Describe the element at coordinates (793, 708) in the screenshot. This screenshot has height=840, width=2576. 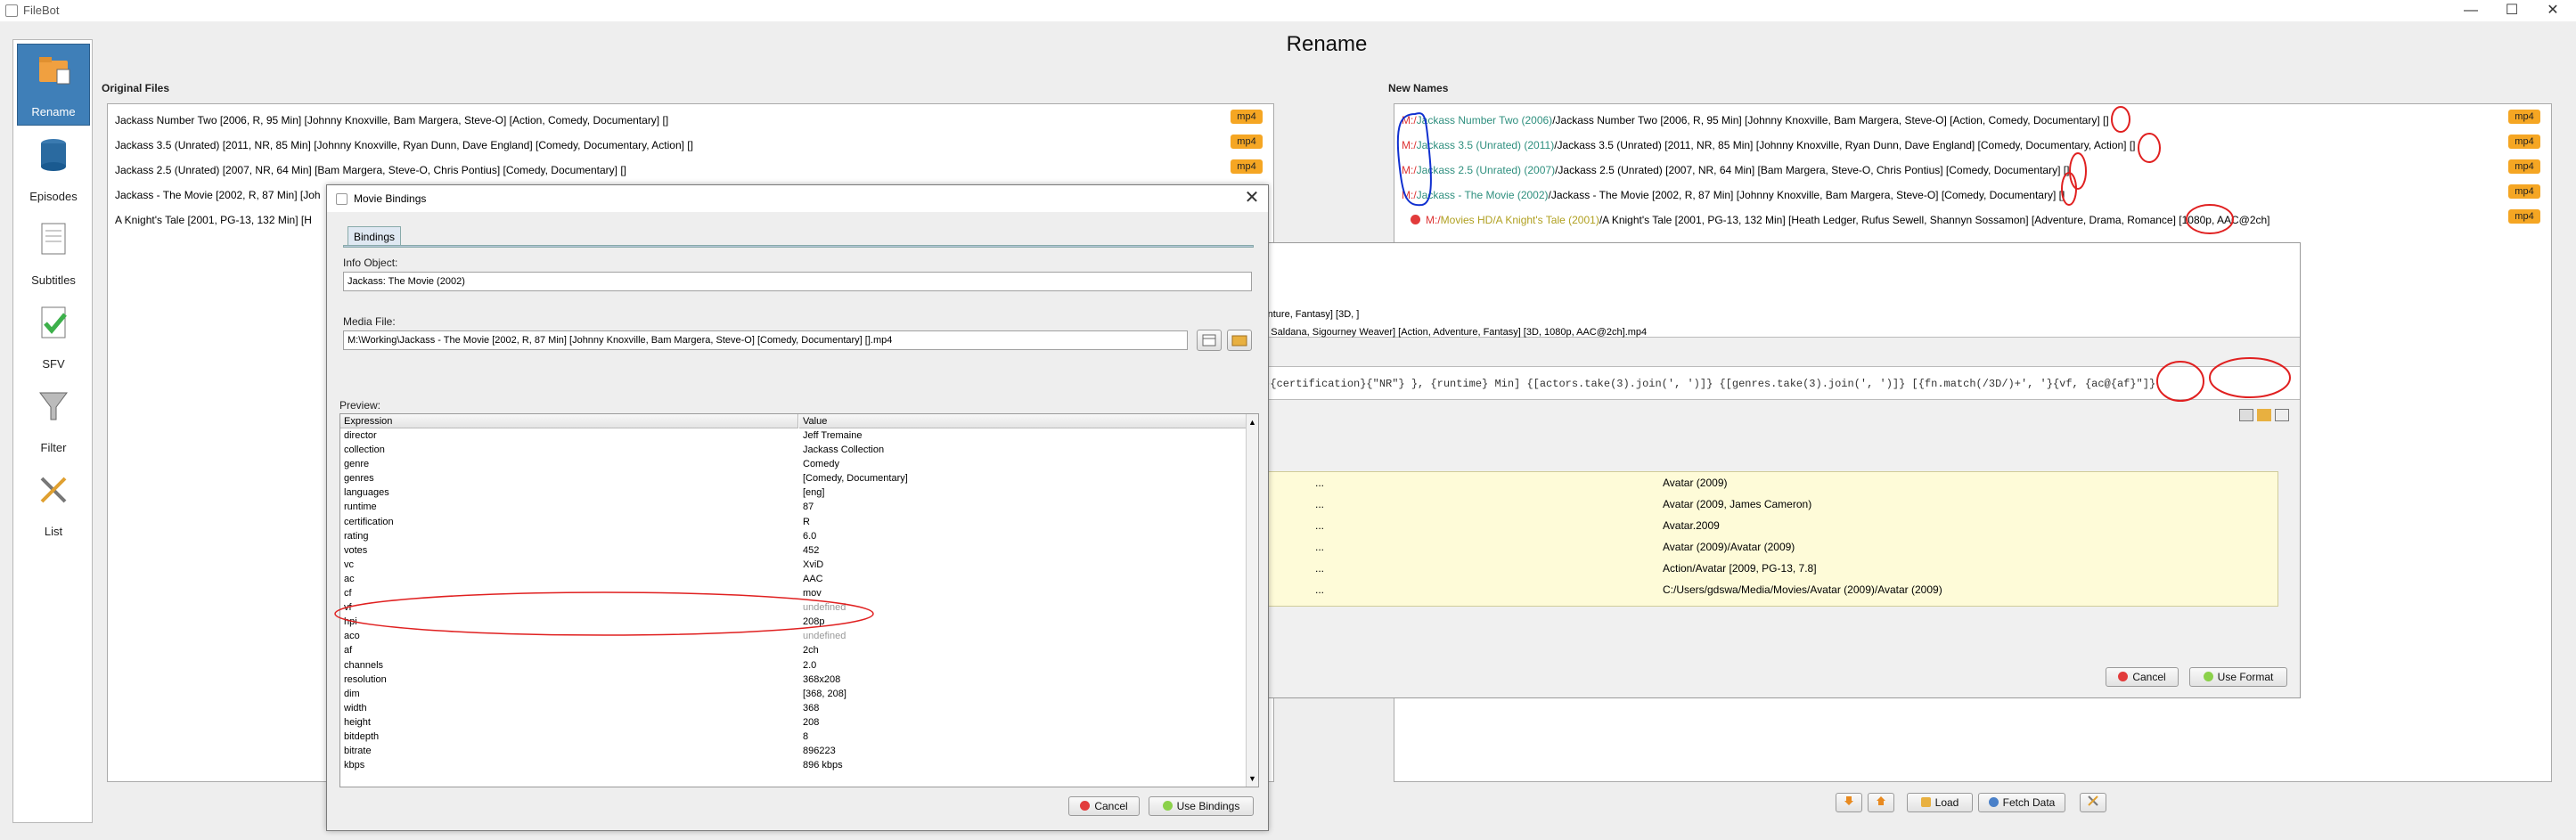
I see `table-row: width 368` at that location.